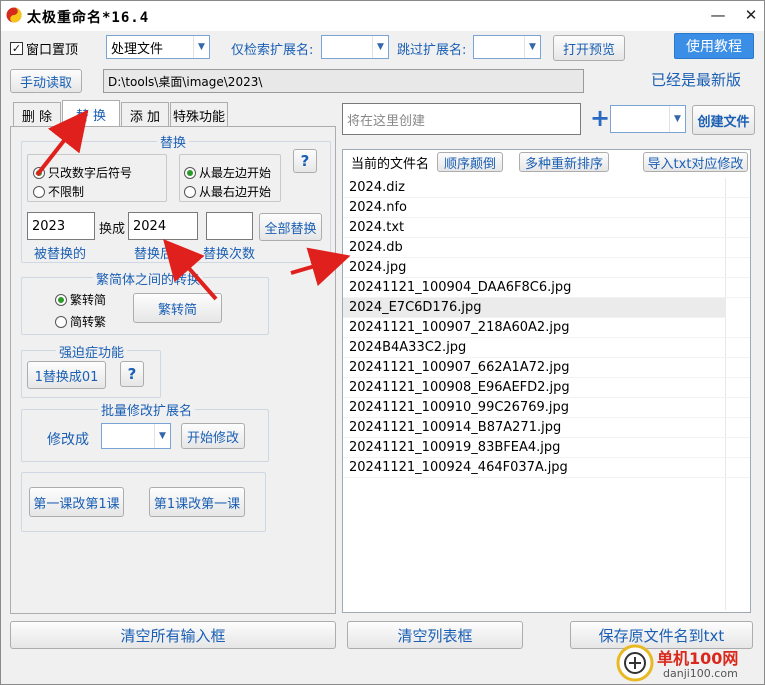 The image size is (765, 685). I want to click on list-item: 2024.nfo, so click(546, 208).